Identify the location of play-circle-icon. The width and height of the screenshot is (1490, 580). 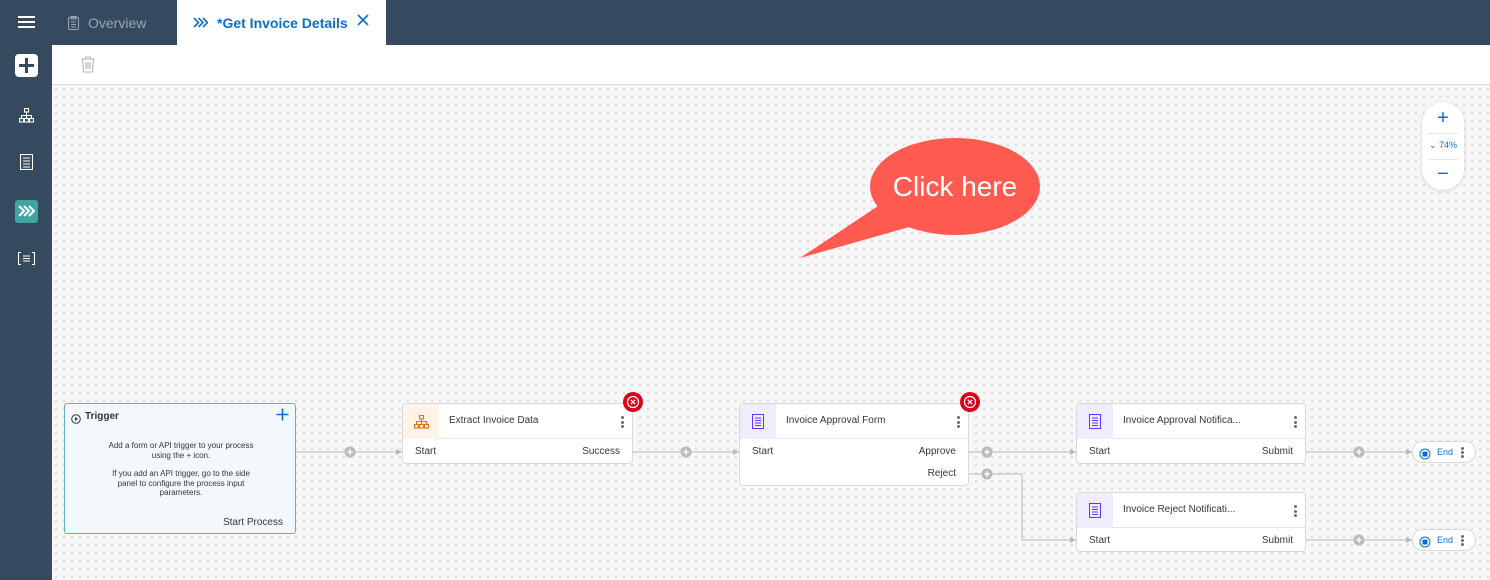
(76, 420).